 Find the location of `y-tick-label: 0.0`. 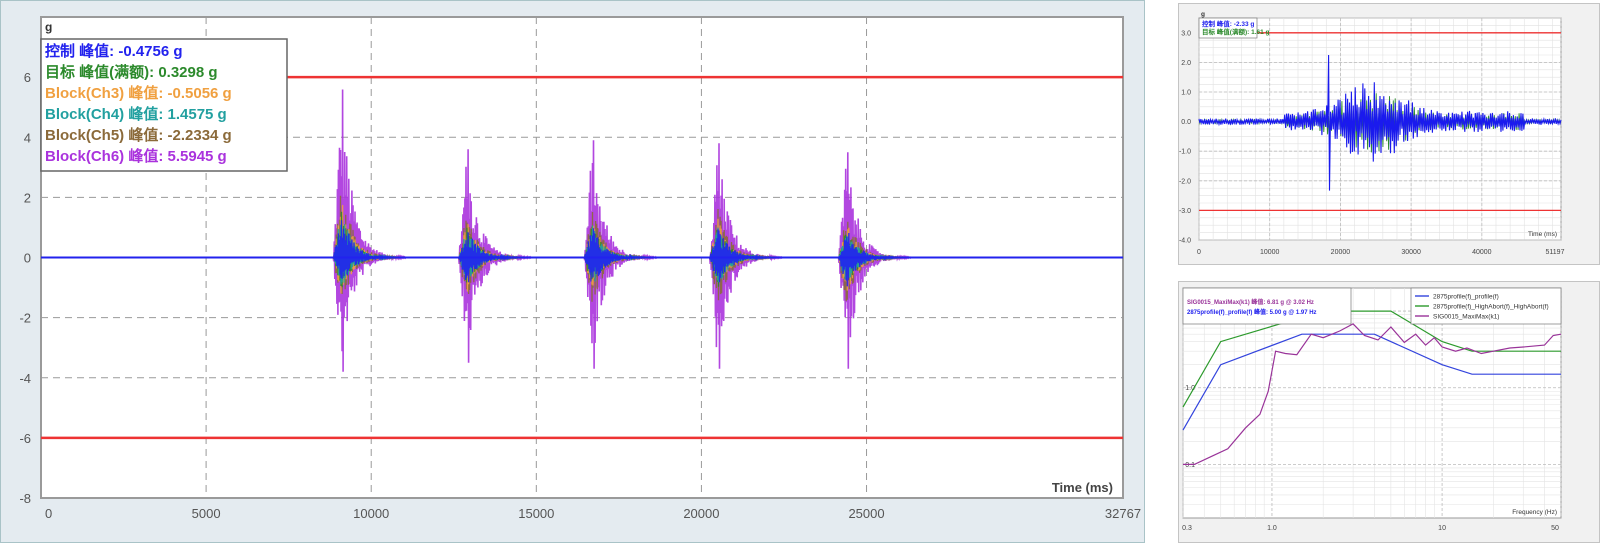

y-tick-label: 0.0 is located at coordinates (1186, 122).